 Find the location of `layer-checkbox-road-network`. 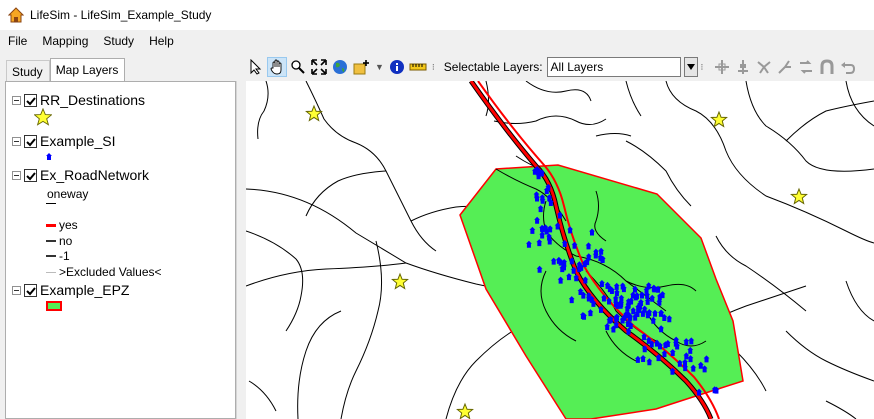

layer-checkbox-road-network is located at coordinates (30, 175).